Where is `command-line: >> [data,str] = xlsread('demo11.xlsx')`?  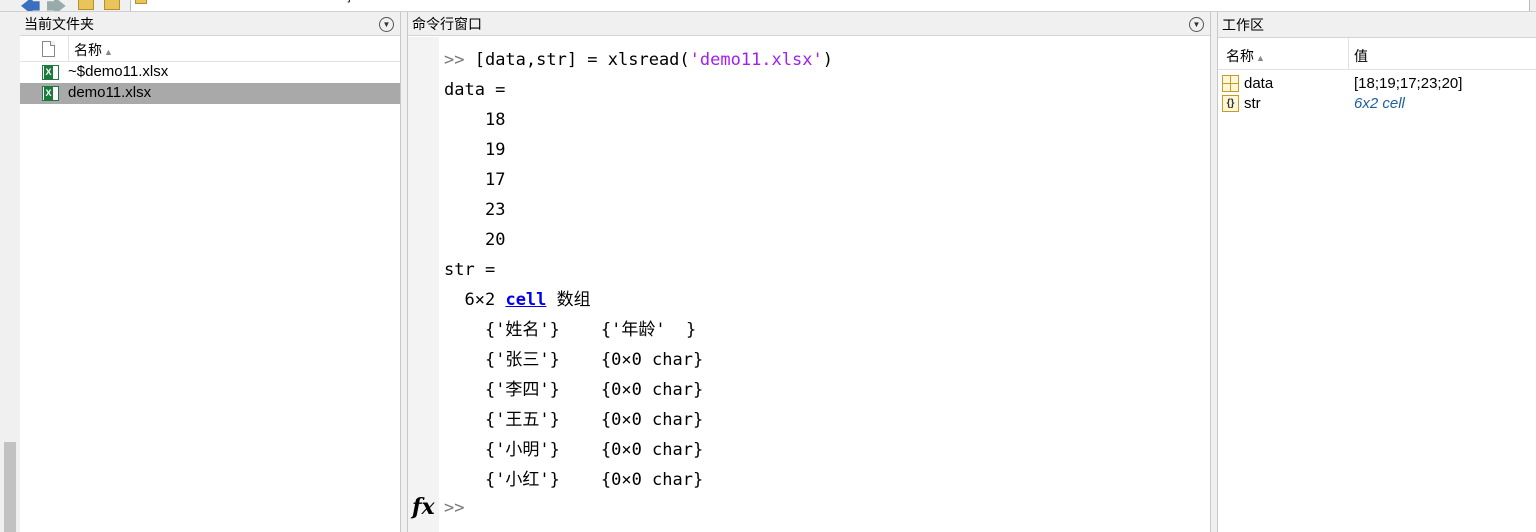 command-line: >> [data,str] = xlsread('demo11.xlsx') is located at coordinates (638, 60).